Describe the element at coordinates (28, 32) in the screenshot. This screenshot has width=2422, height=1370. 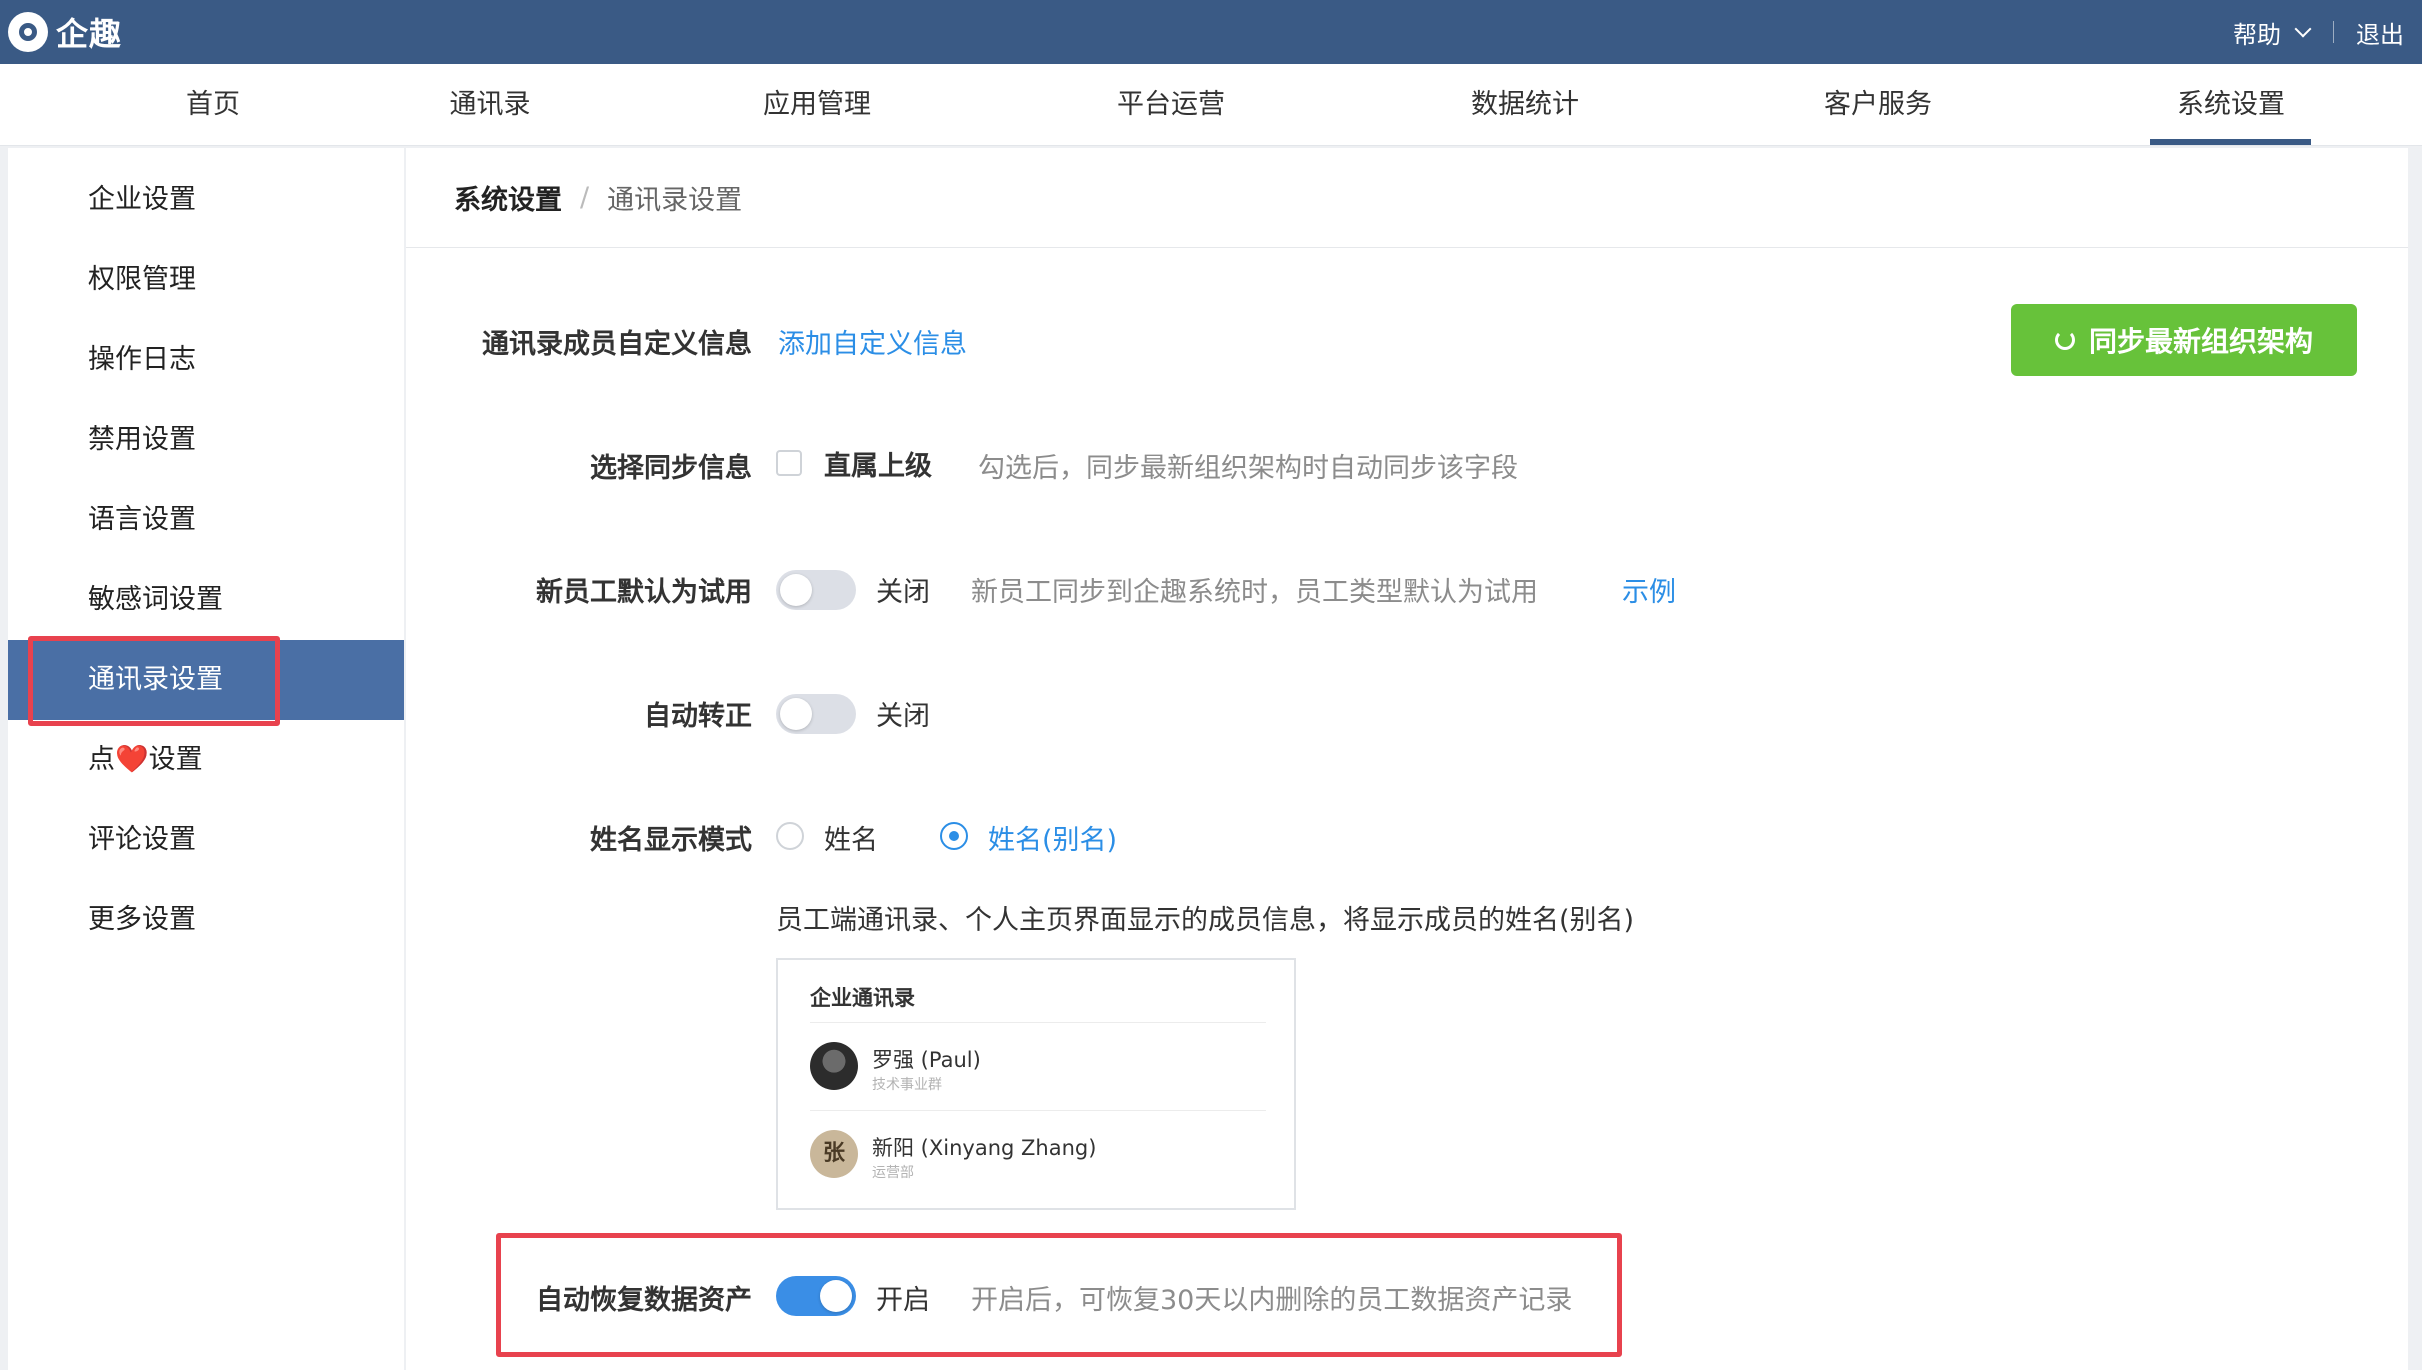
I see `logo-icon` at that location.